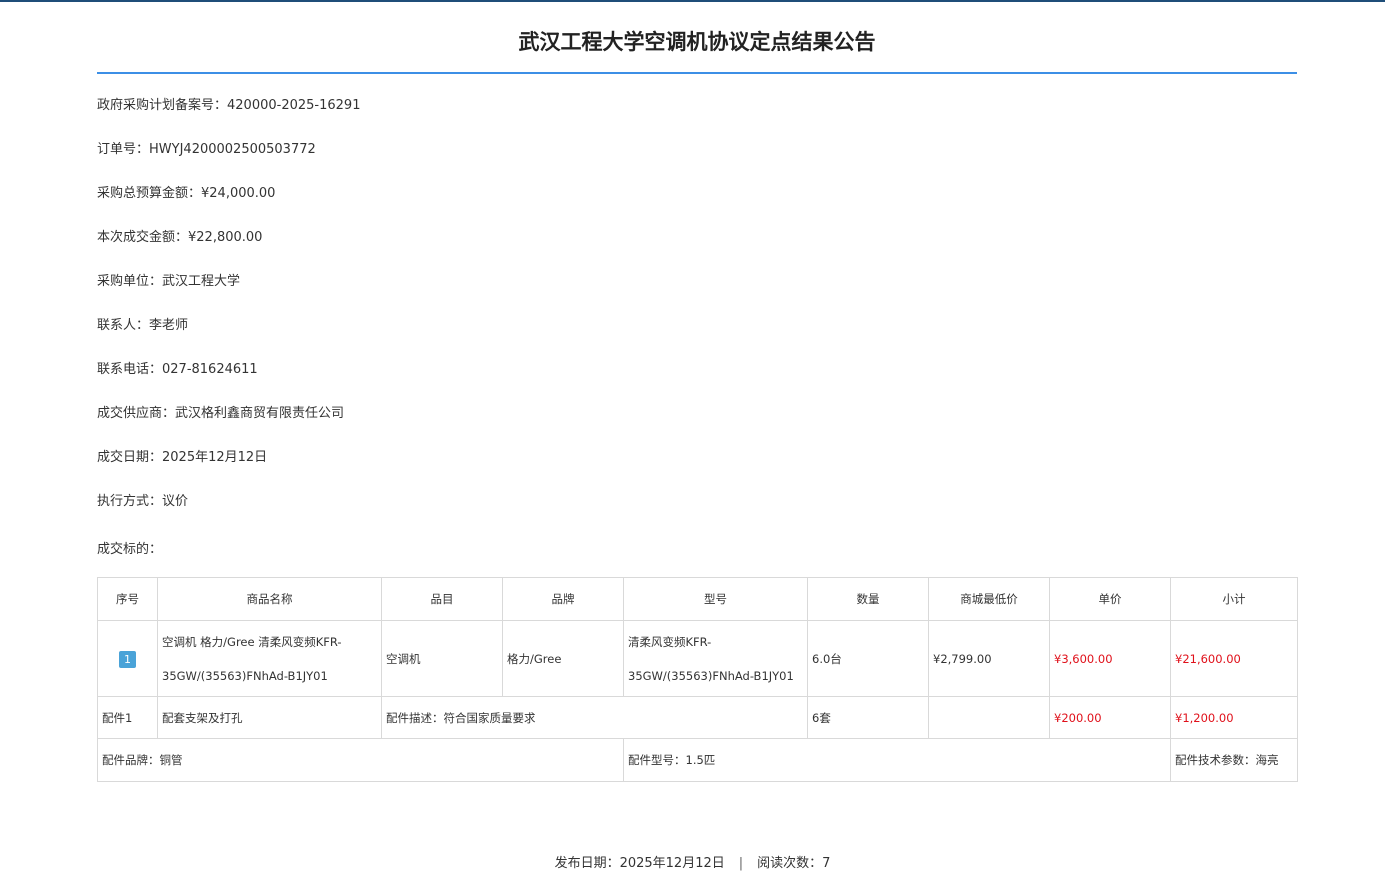 This screenshot has height=873, width=1385. I want to click on footer: 发布日期：2025年12月12日 | 阅读次数：7, so click(692, 864).